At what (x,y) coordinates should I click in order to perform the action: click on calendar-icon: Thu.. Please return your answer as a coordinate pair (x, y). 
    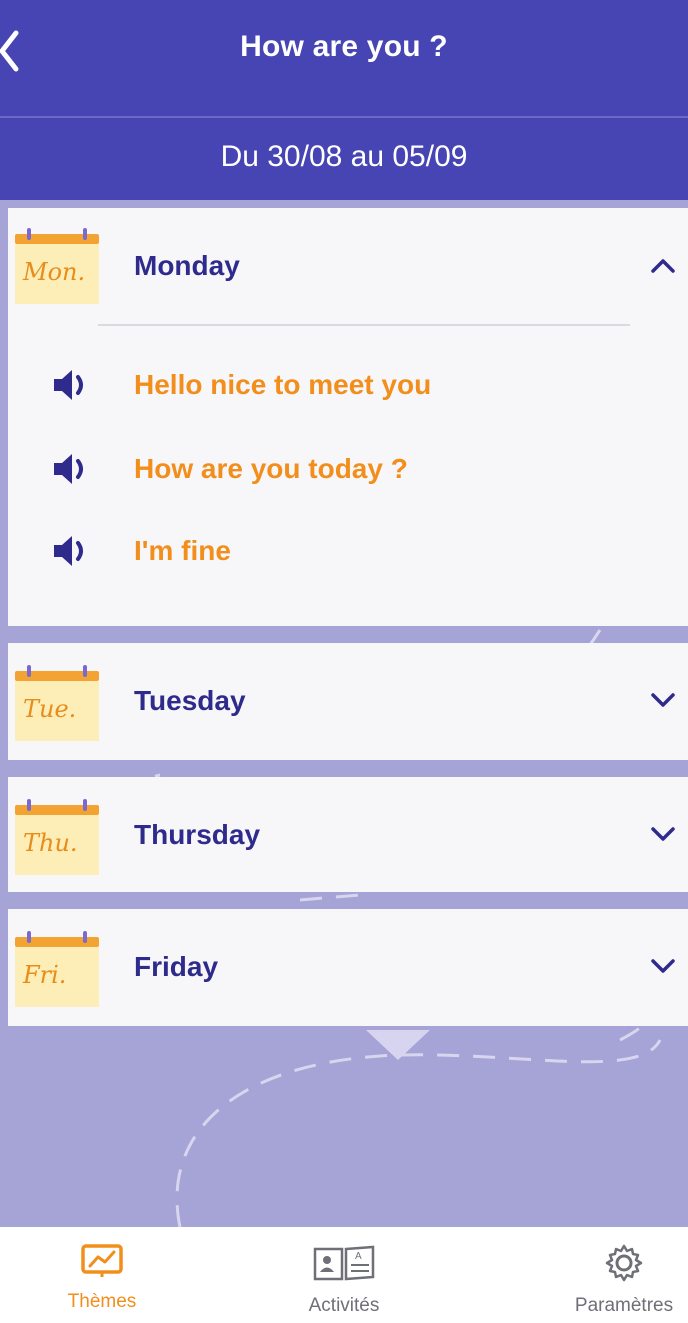
    Looking at the image, I should click on (57, 839).